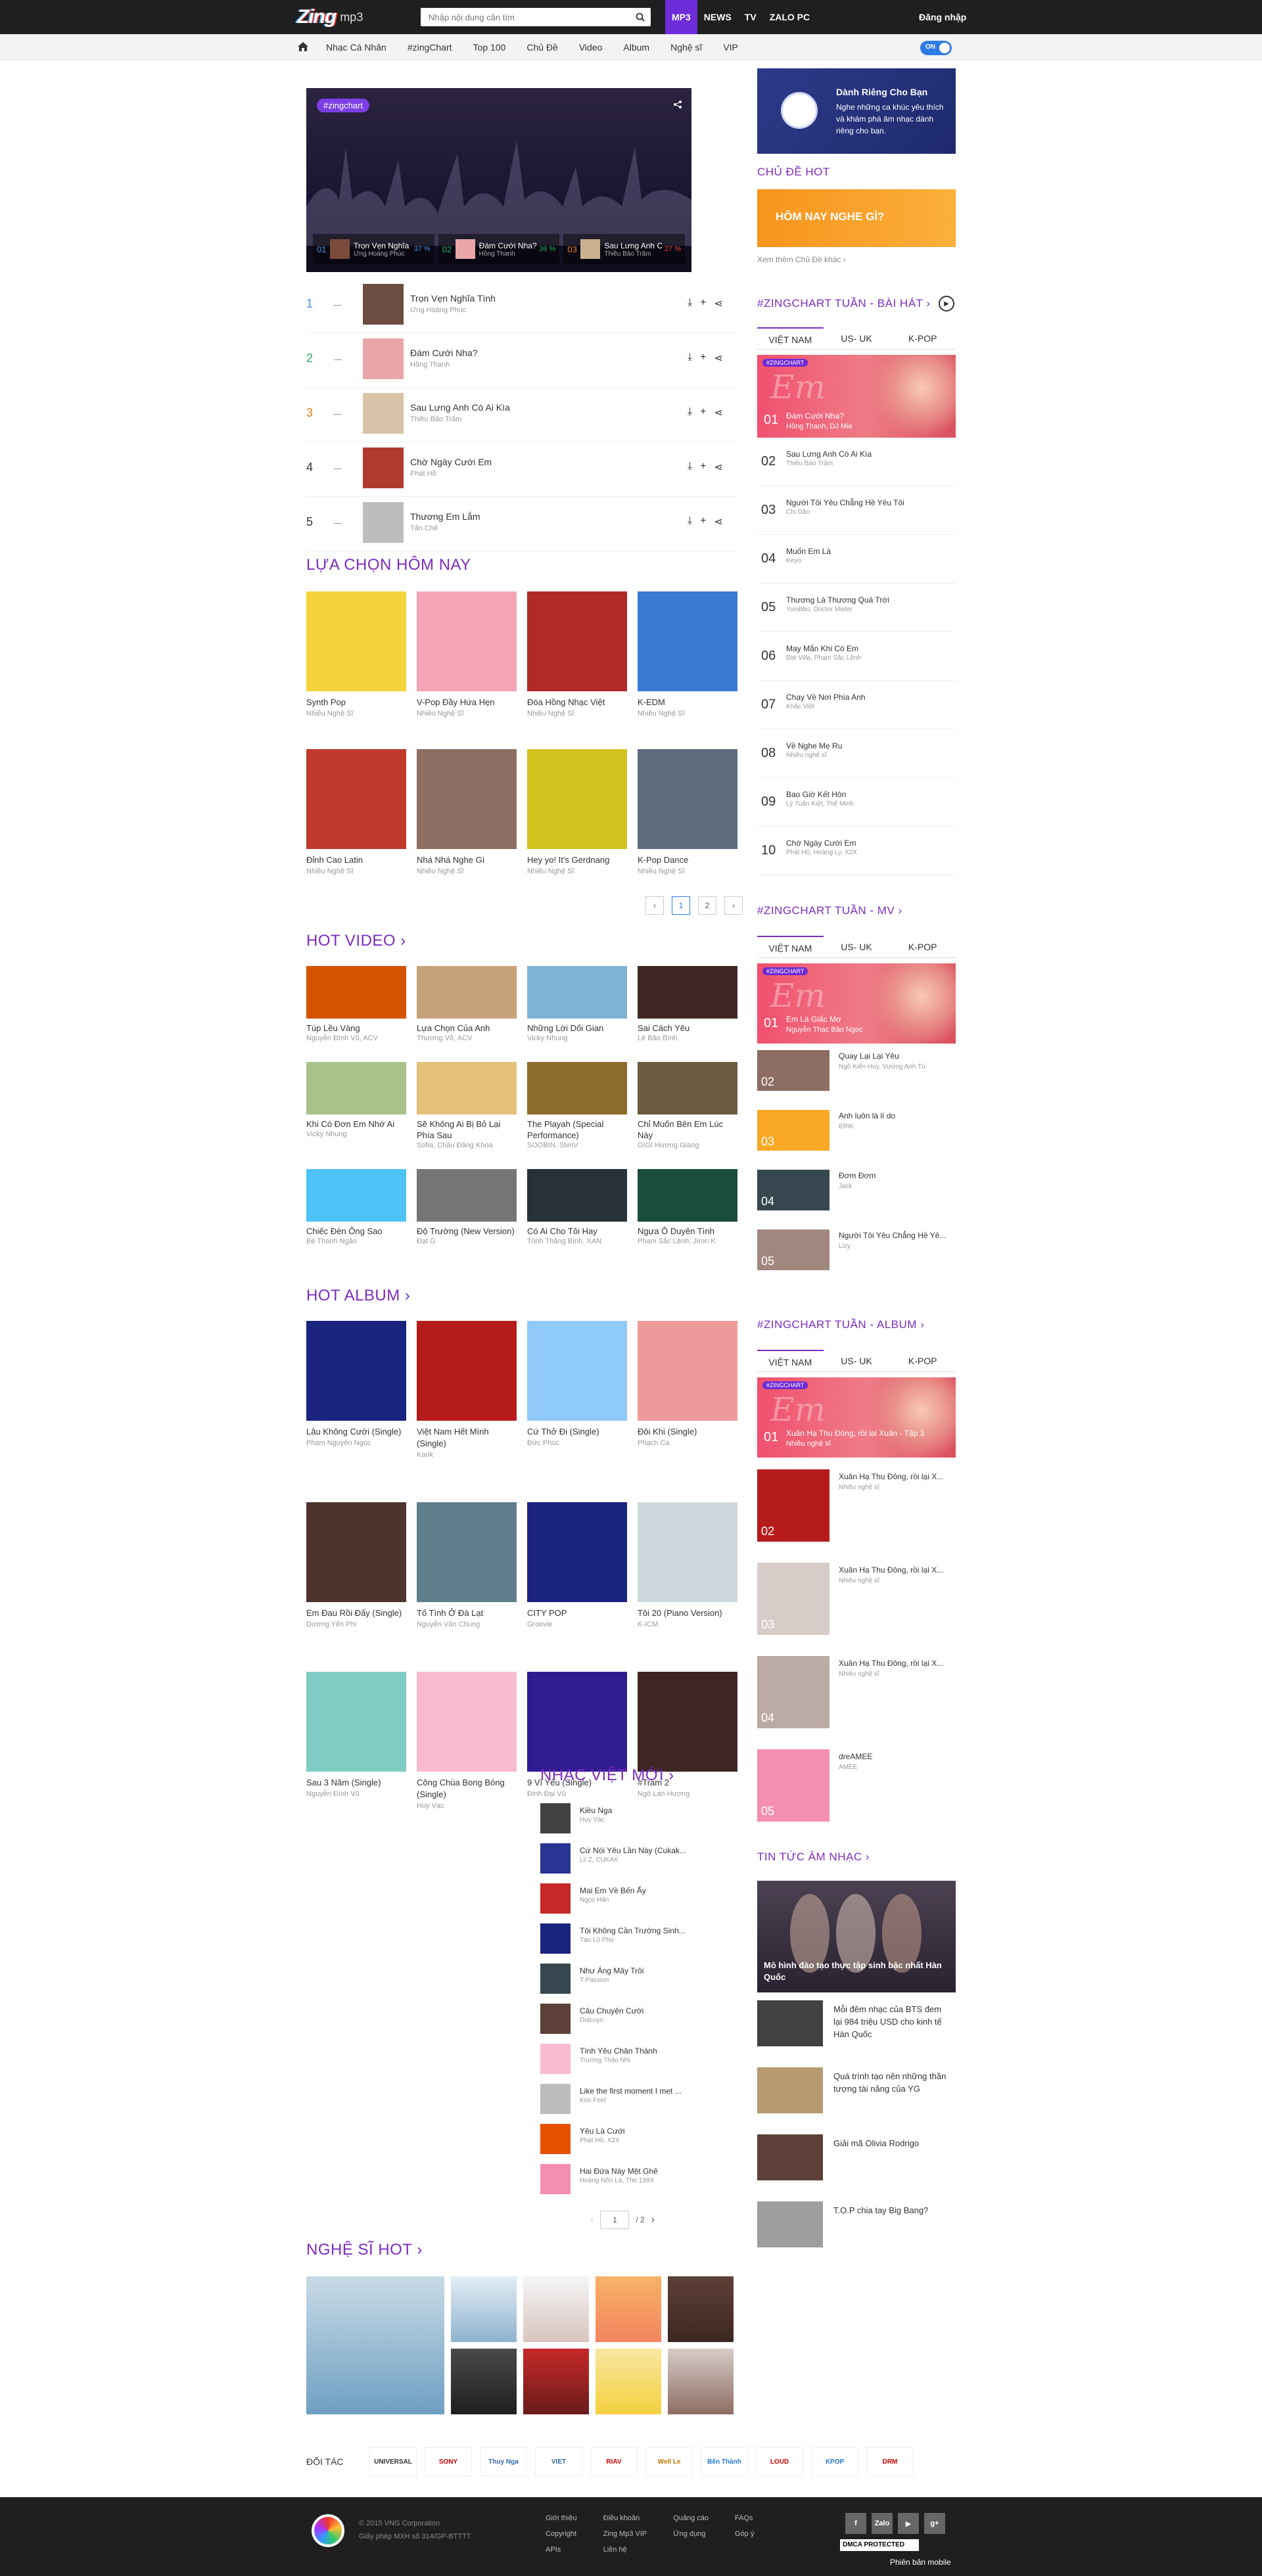  Describe the element at coordinates (577, 1005) in the screenshot. I see `grid-card: Những Lời Dối Gian Vicky Nhung` at that location.